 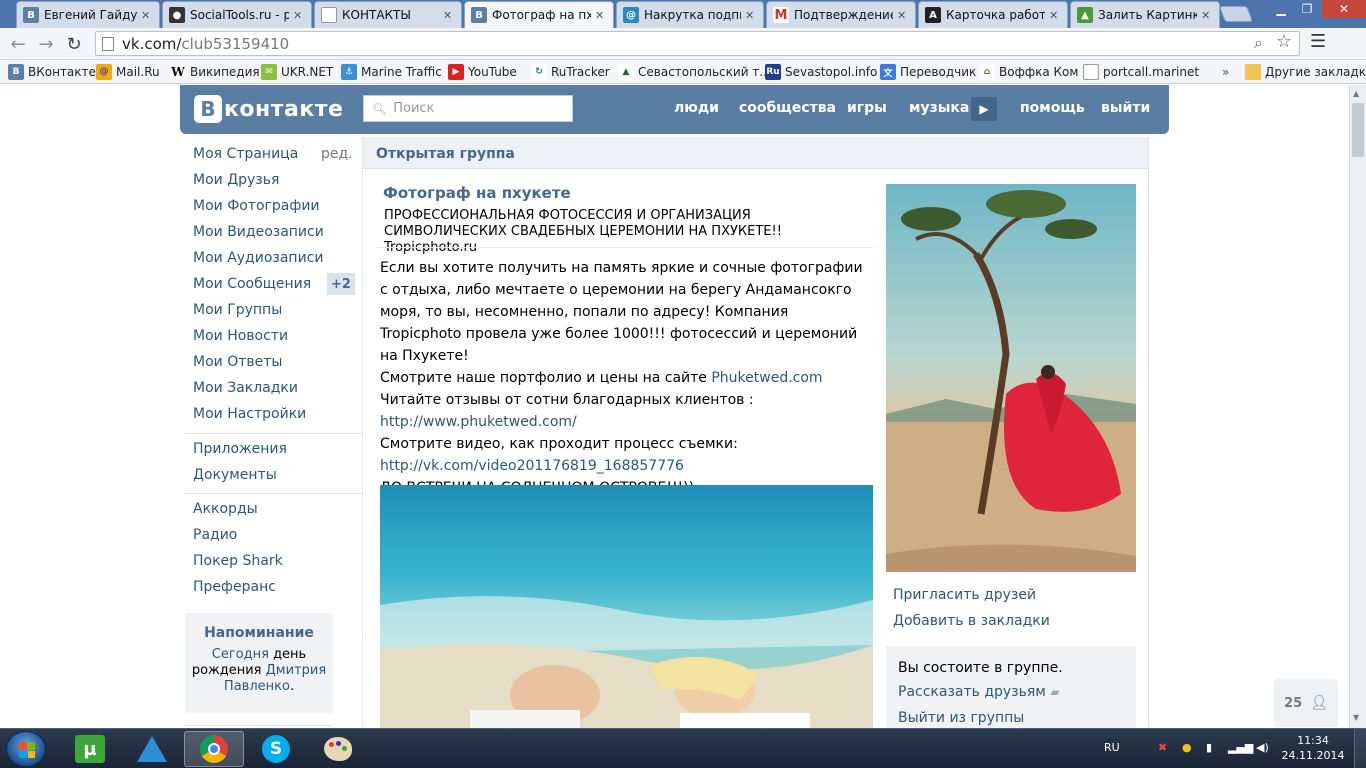 What do you see at coordinates (1357, 406) in the screenshot?
I see `page-scrollbar: ▲ ▼` at bounding box center [1357, 406].